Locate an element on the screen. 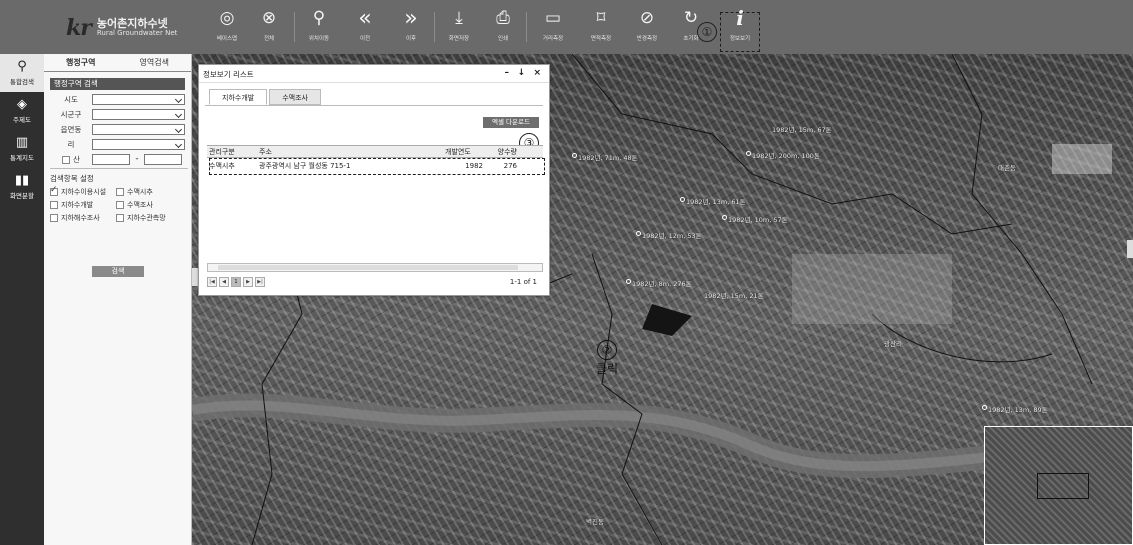 The image size is (1133, 545). sido-select is located at coordinates (138, 99).